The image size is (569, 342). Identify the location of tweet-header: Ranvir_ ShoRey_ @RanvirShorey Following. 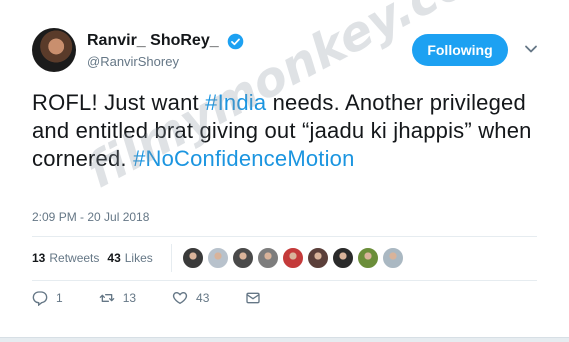
(290, 52).